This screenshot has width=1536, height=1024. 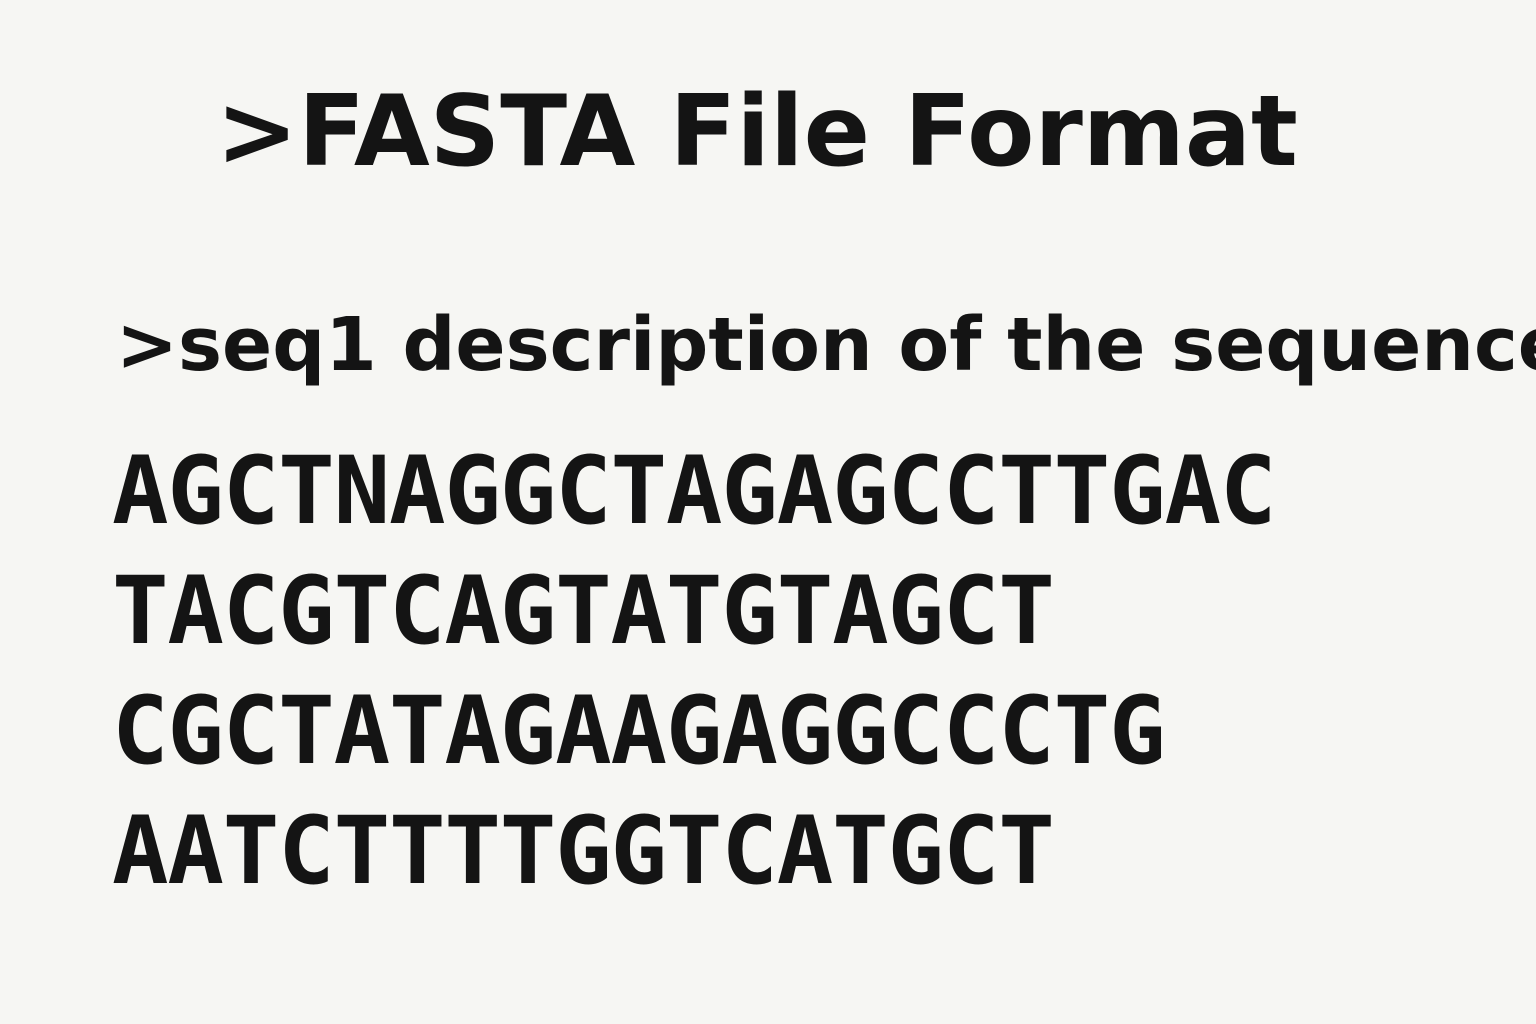 I want to click on fasta-header-line: >seq1 description of the sequence, so click(x=826, y=345).